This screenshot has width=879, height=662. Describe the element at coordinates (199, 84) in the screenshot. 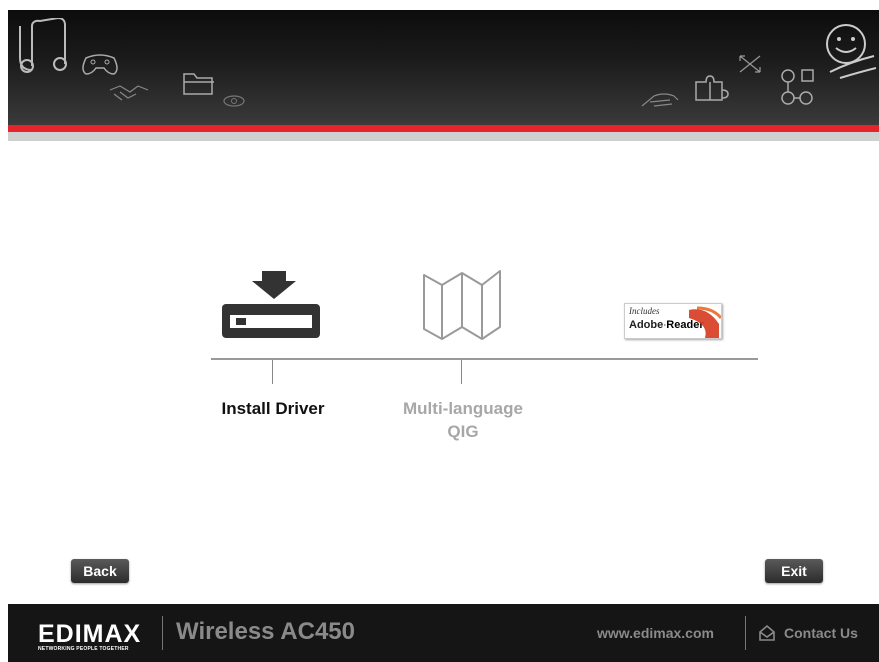

I see `folder-icon` at that location.